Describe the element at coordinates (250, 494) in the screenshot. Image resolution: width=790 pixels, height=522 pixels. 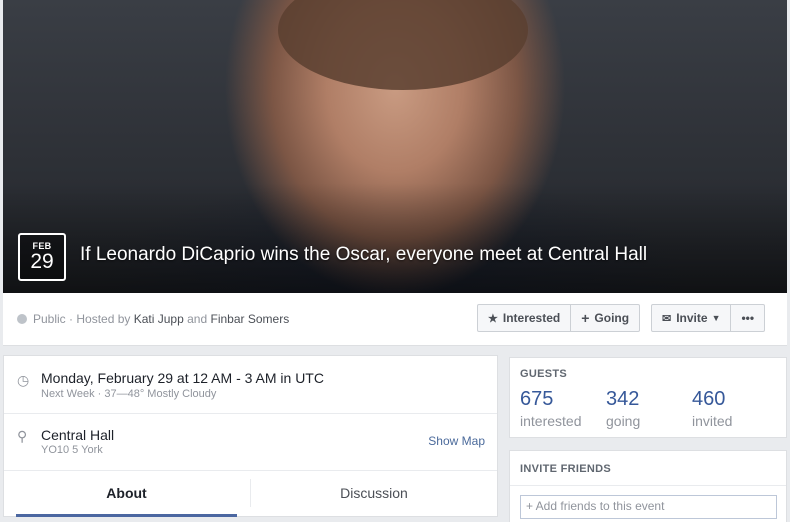
I see `event-tabs: About Discussion` at that location.